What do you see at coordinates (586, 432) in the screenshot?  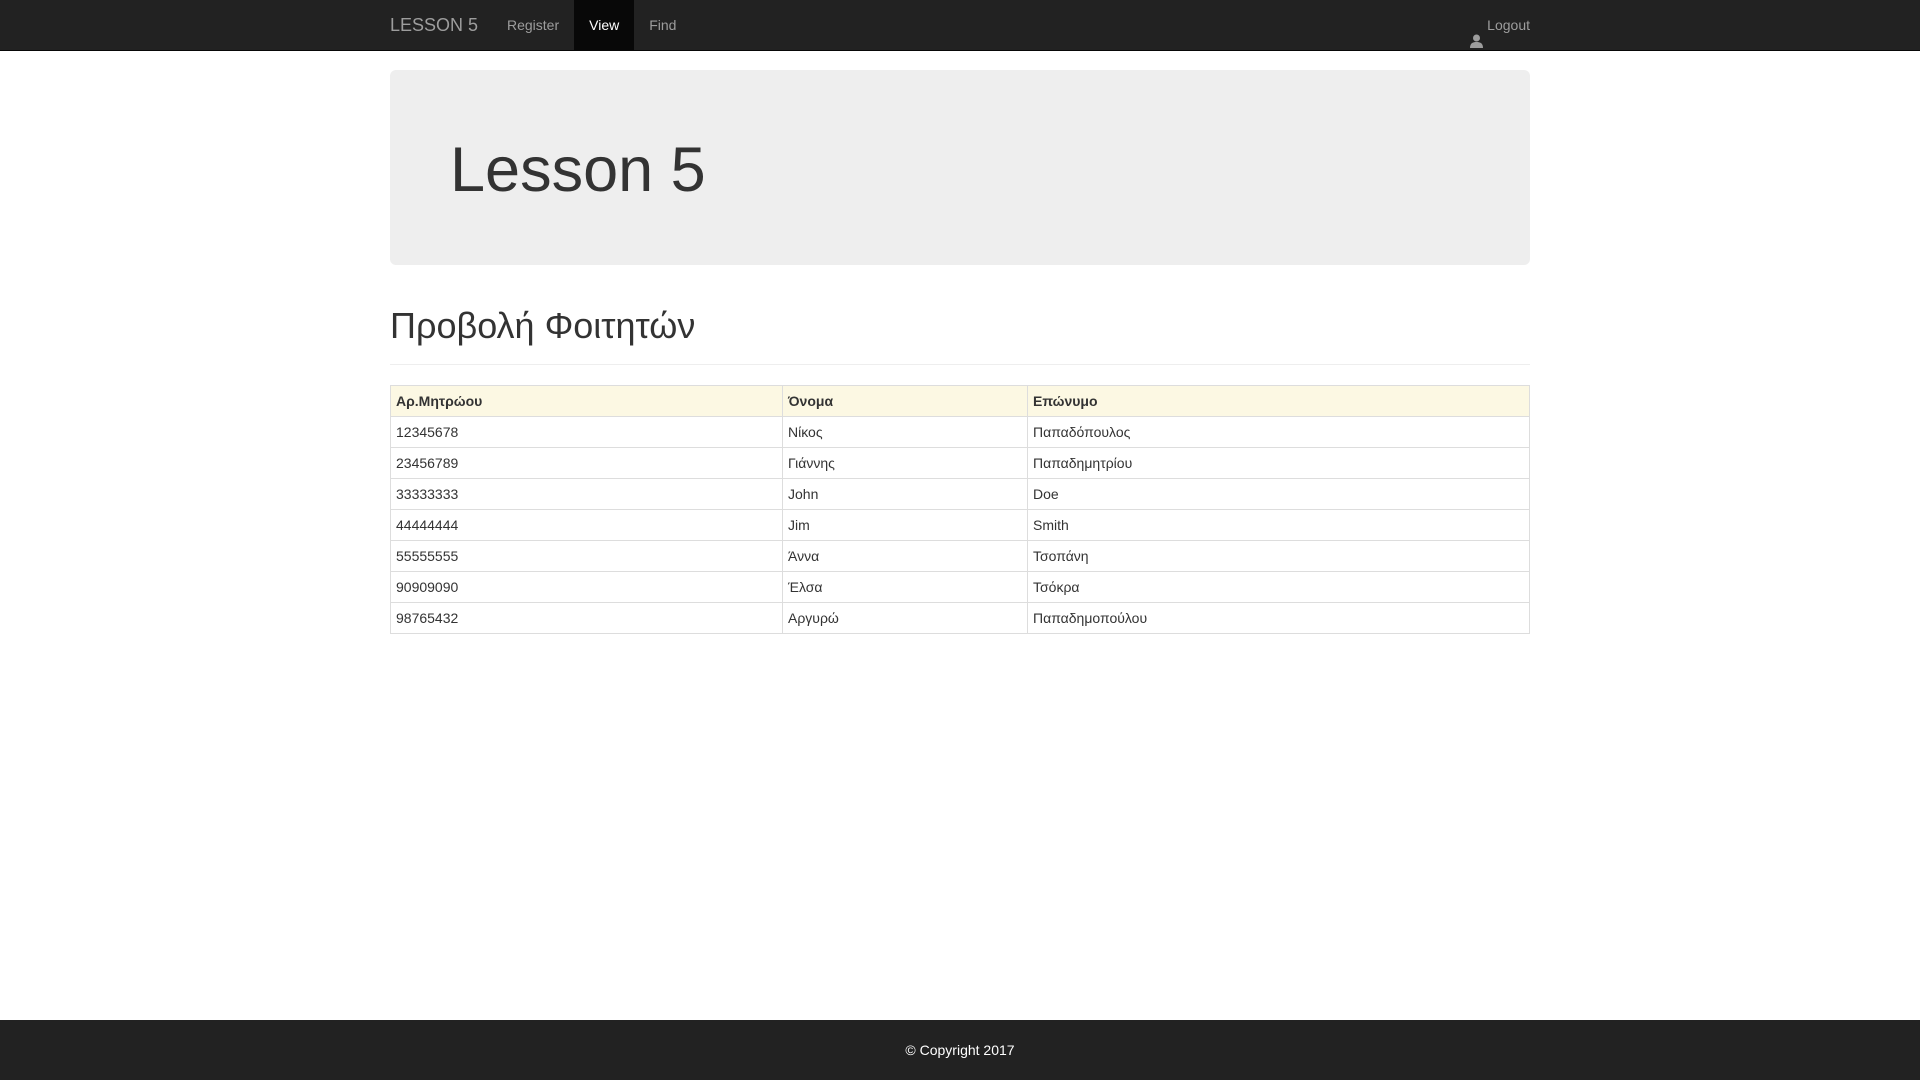 I see `cell-am: 12345678` at bounding box center [586, 432].